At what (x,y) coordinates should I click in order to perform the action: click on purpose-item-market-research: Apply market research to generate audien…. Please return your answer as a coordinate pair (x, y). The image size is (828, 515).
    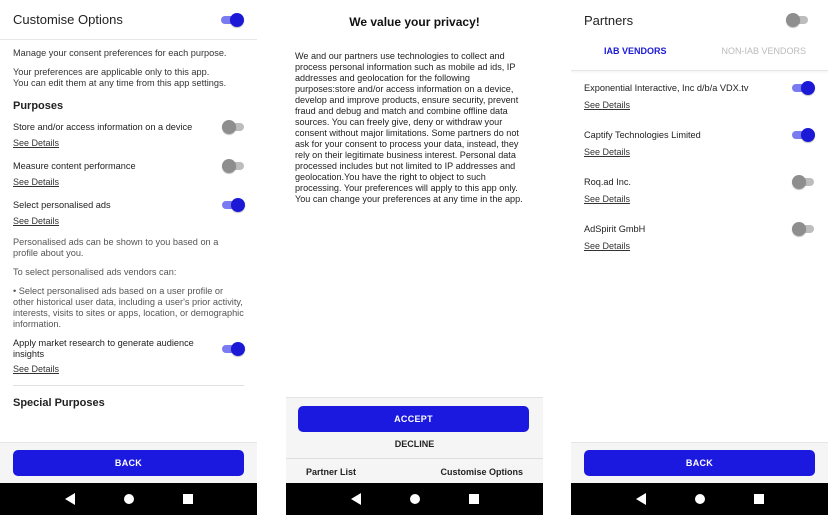
    Looking at the image, I should click on (129, 356).